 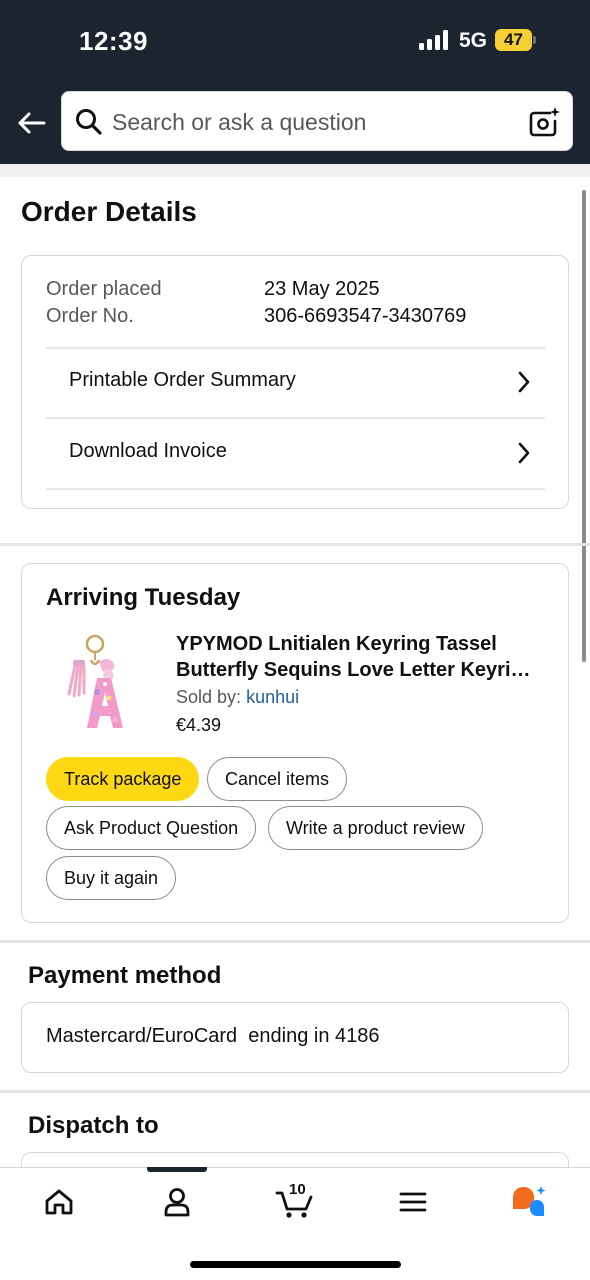 I want to click on order-number-label: Order No., so click(x=90, y=316).